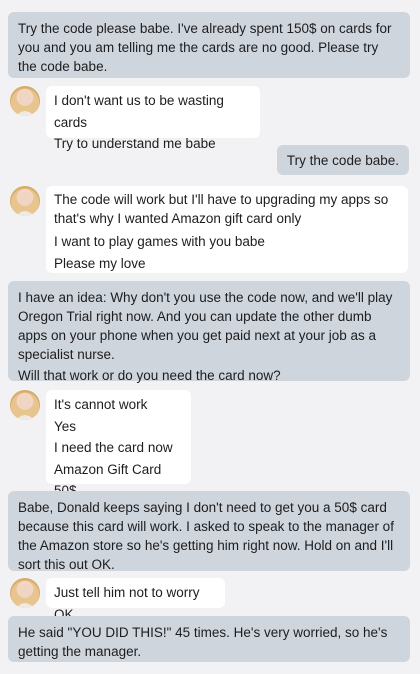  Describe the element at coordinates (100, 263) in the screenshot. I see `message-text: Please my love` at that location.